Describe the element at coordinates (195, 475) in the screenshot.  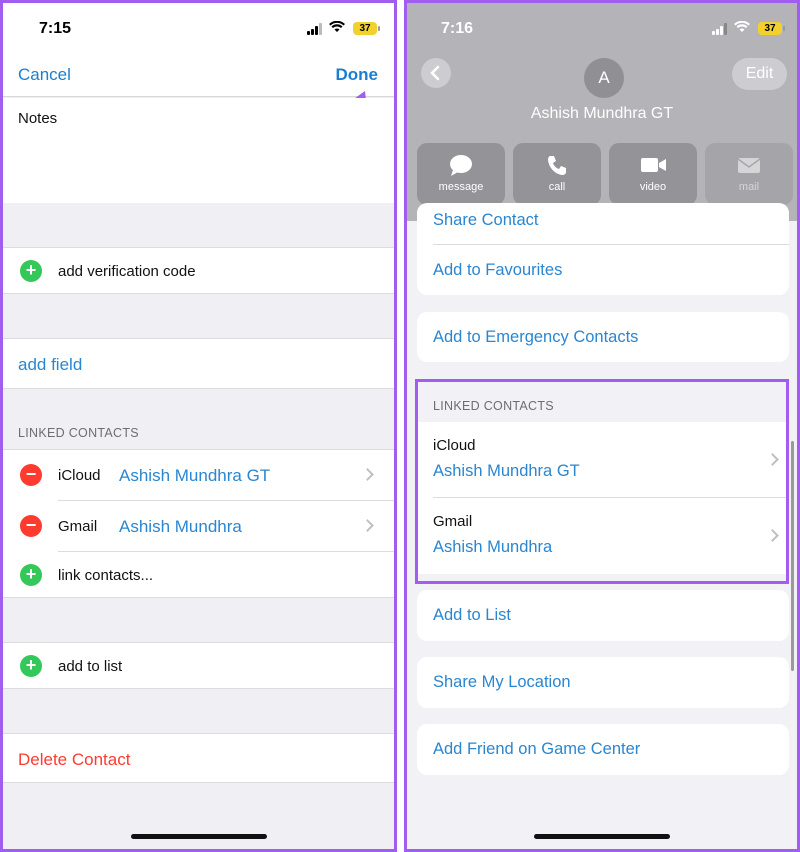
I see `linked-name: Ashish Mundhra GT` at that location.